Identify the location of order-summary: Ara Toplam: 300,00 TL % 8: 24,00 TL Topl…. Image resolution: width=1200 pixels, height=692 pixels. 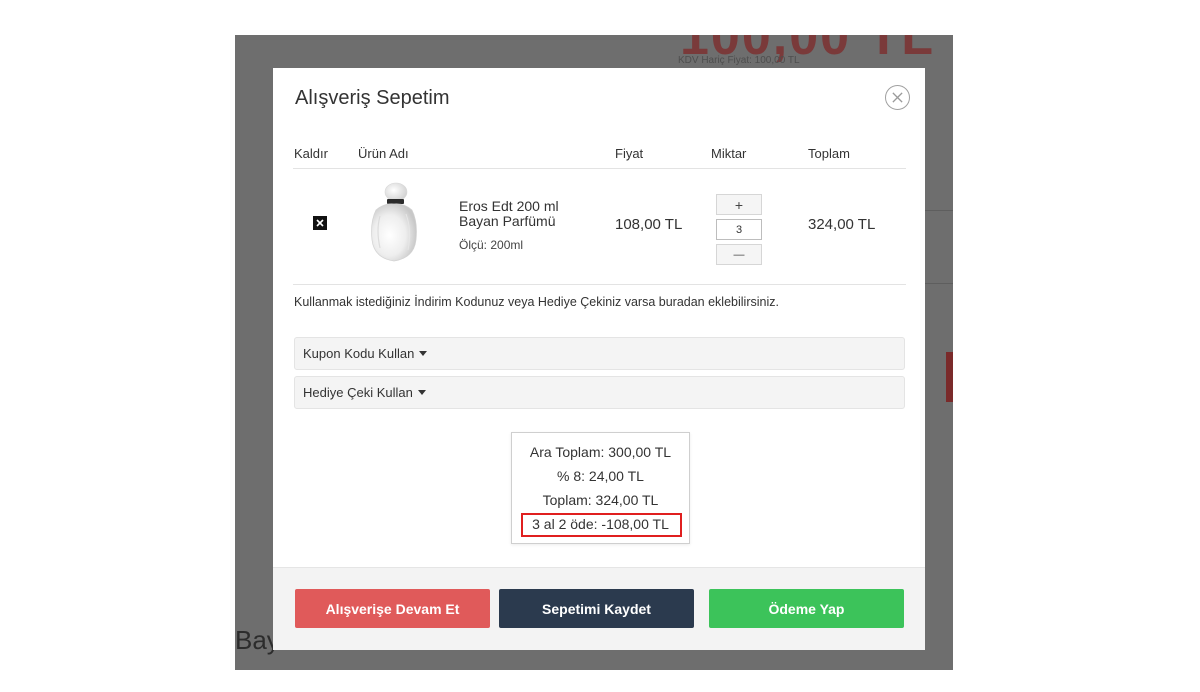
(600, 488).